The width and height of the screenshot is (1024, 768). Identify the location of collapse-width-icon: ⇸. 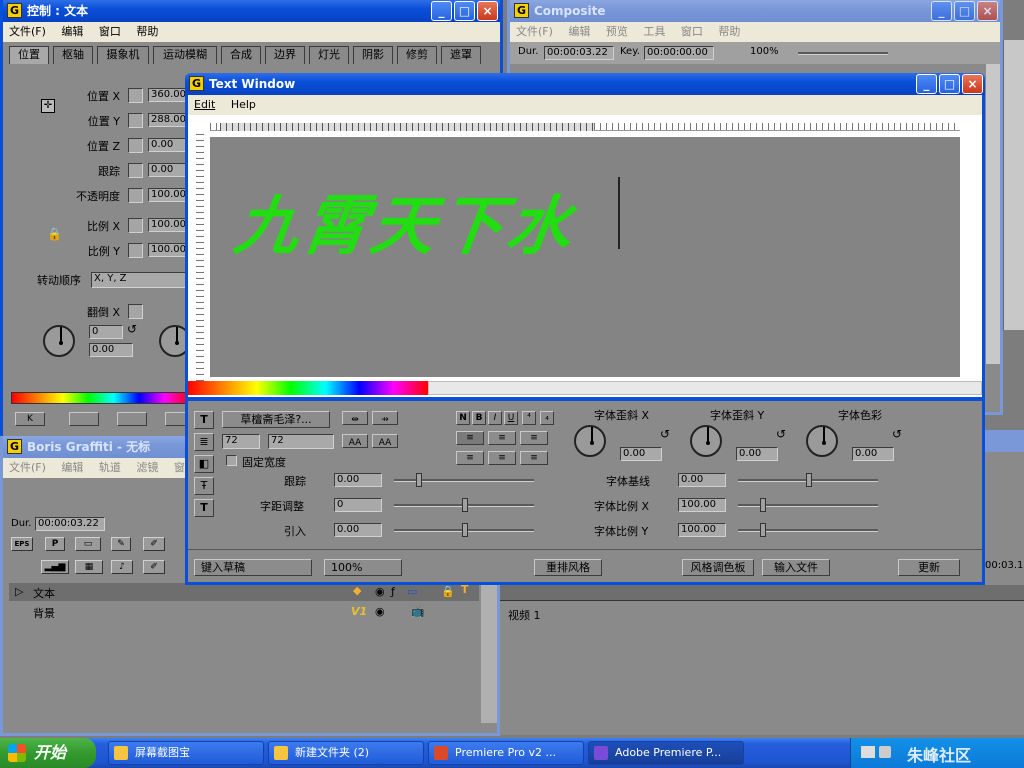
(385, 418).